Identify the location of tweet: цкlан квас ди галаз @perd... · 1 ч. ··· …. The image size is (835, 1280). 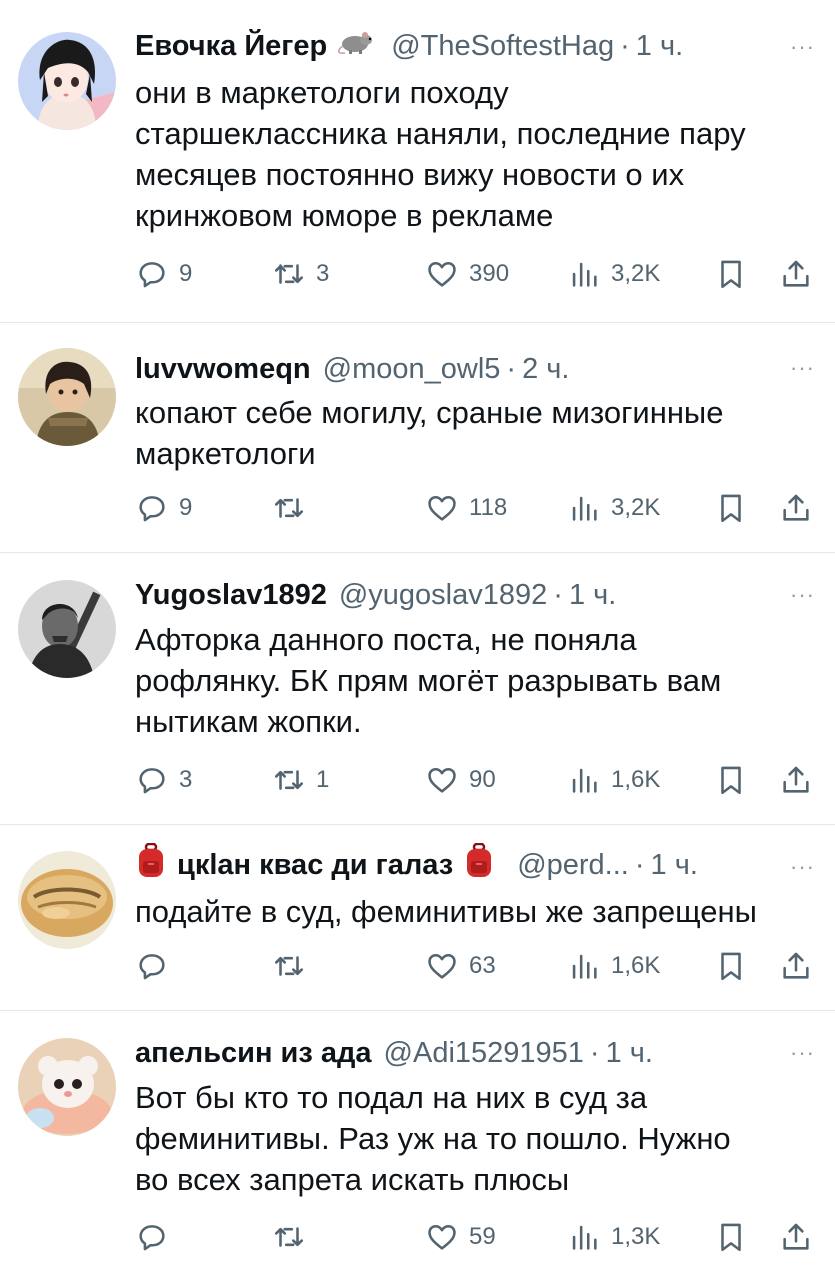
(417, 918).